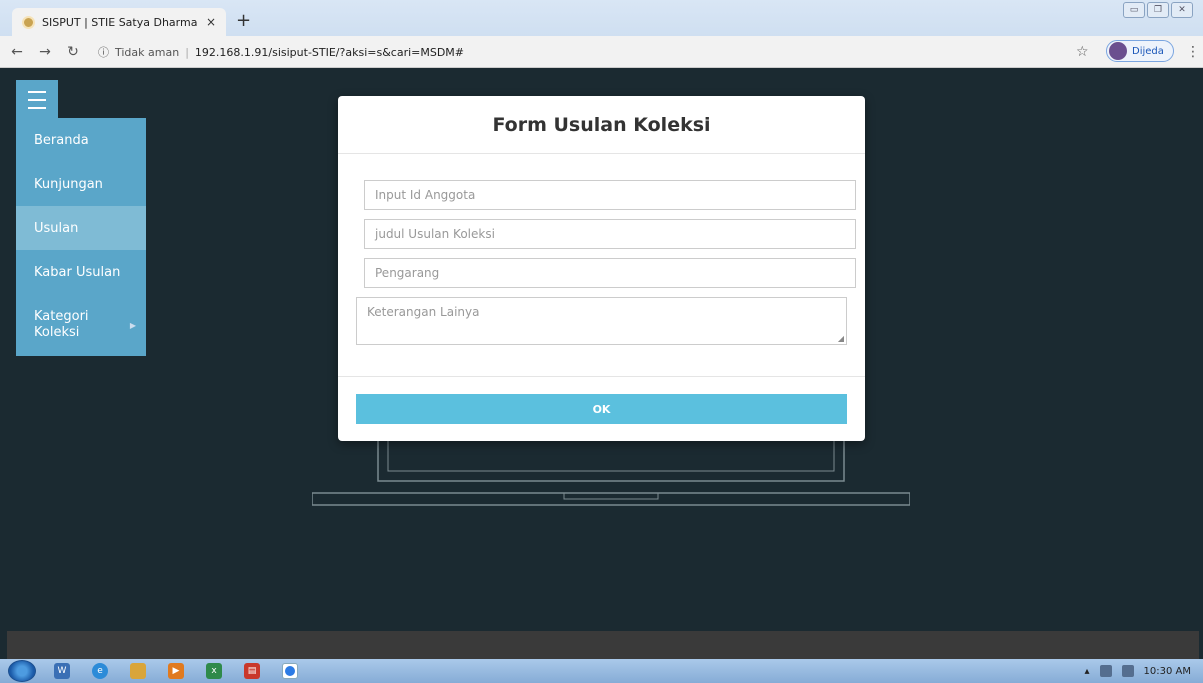  What do you see at coordinates (68, 184) in the screenshot?
I see `sidebar-item-label: Kunjungan` at bounding box center [68, 184].